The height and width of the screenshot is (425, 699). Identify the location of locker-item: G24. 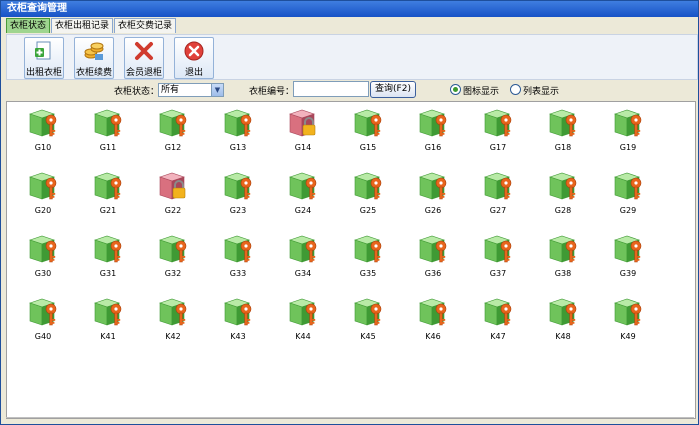
(303, 199).